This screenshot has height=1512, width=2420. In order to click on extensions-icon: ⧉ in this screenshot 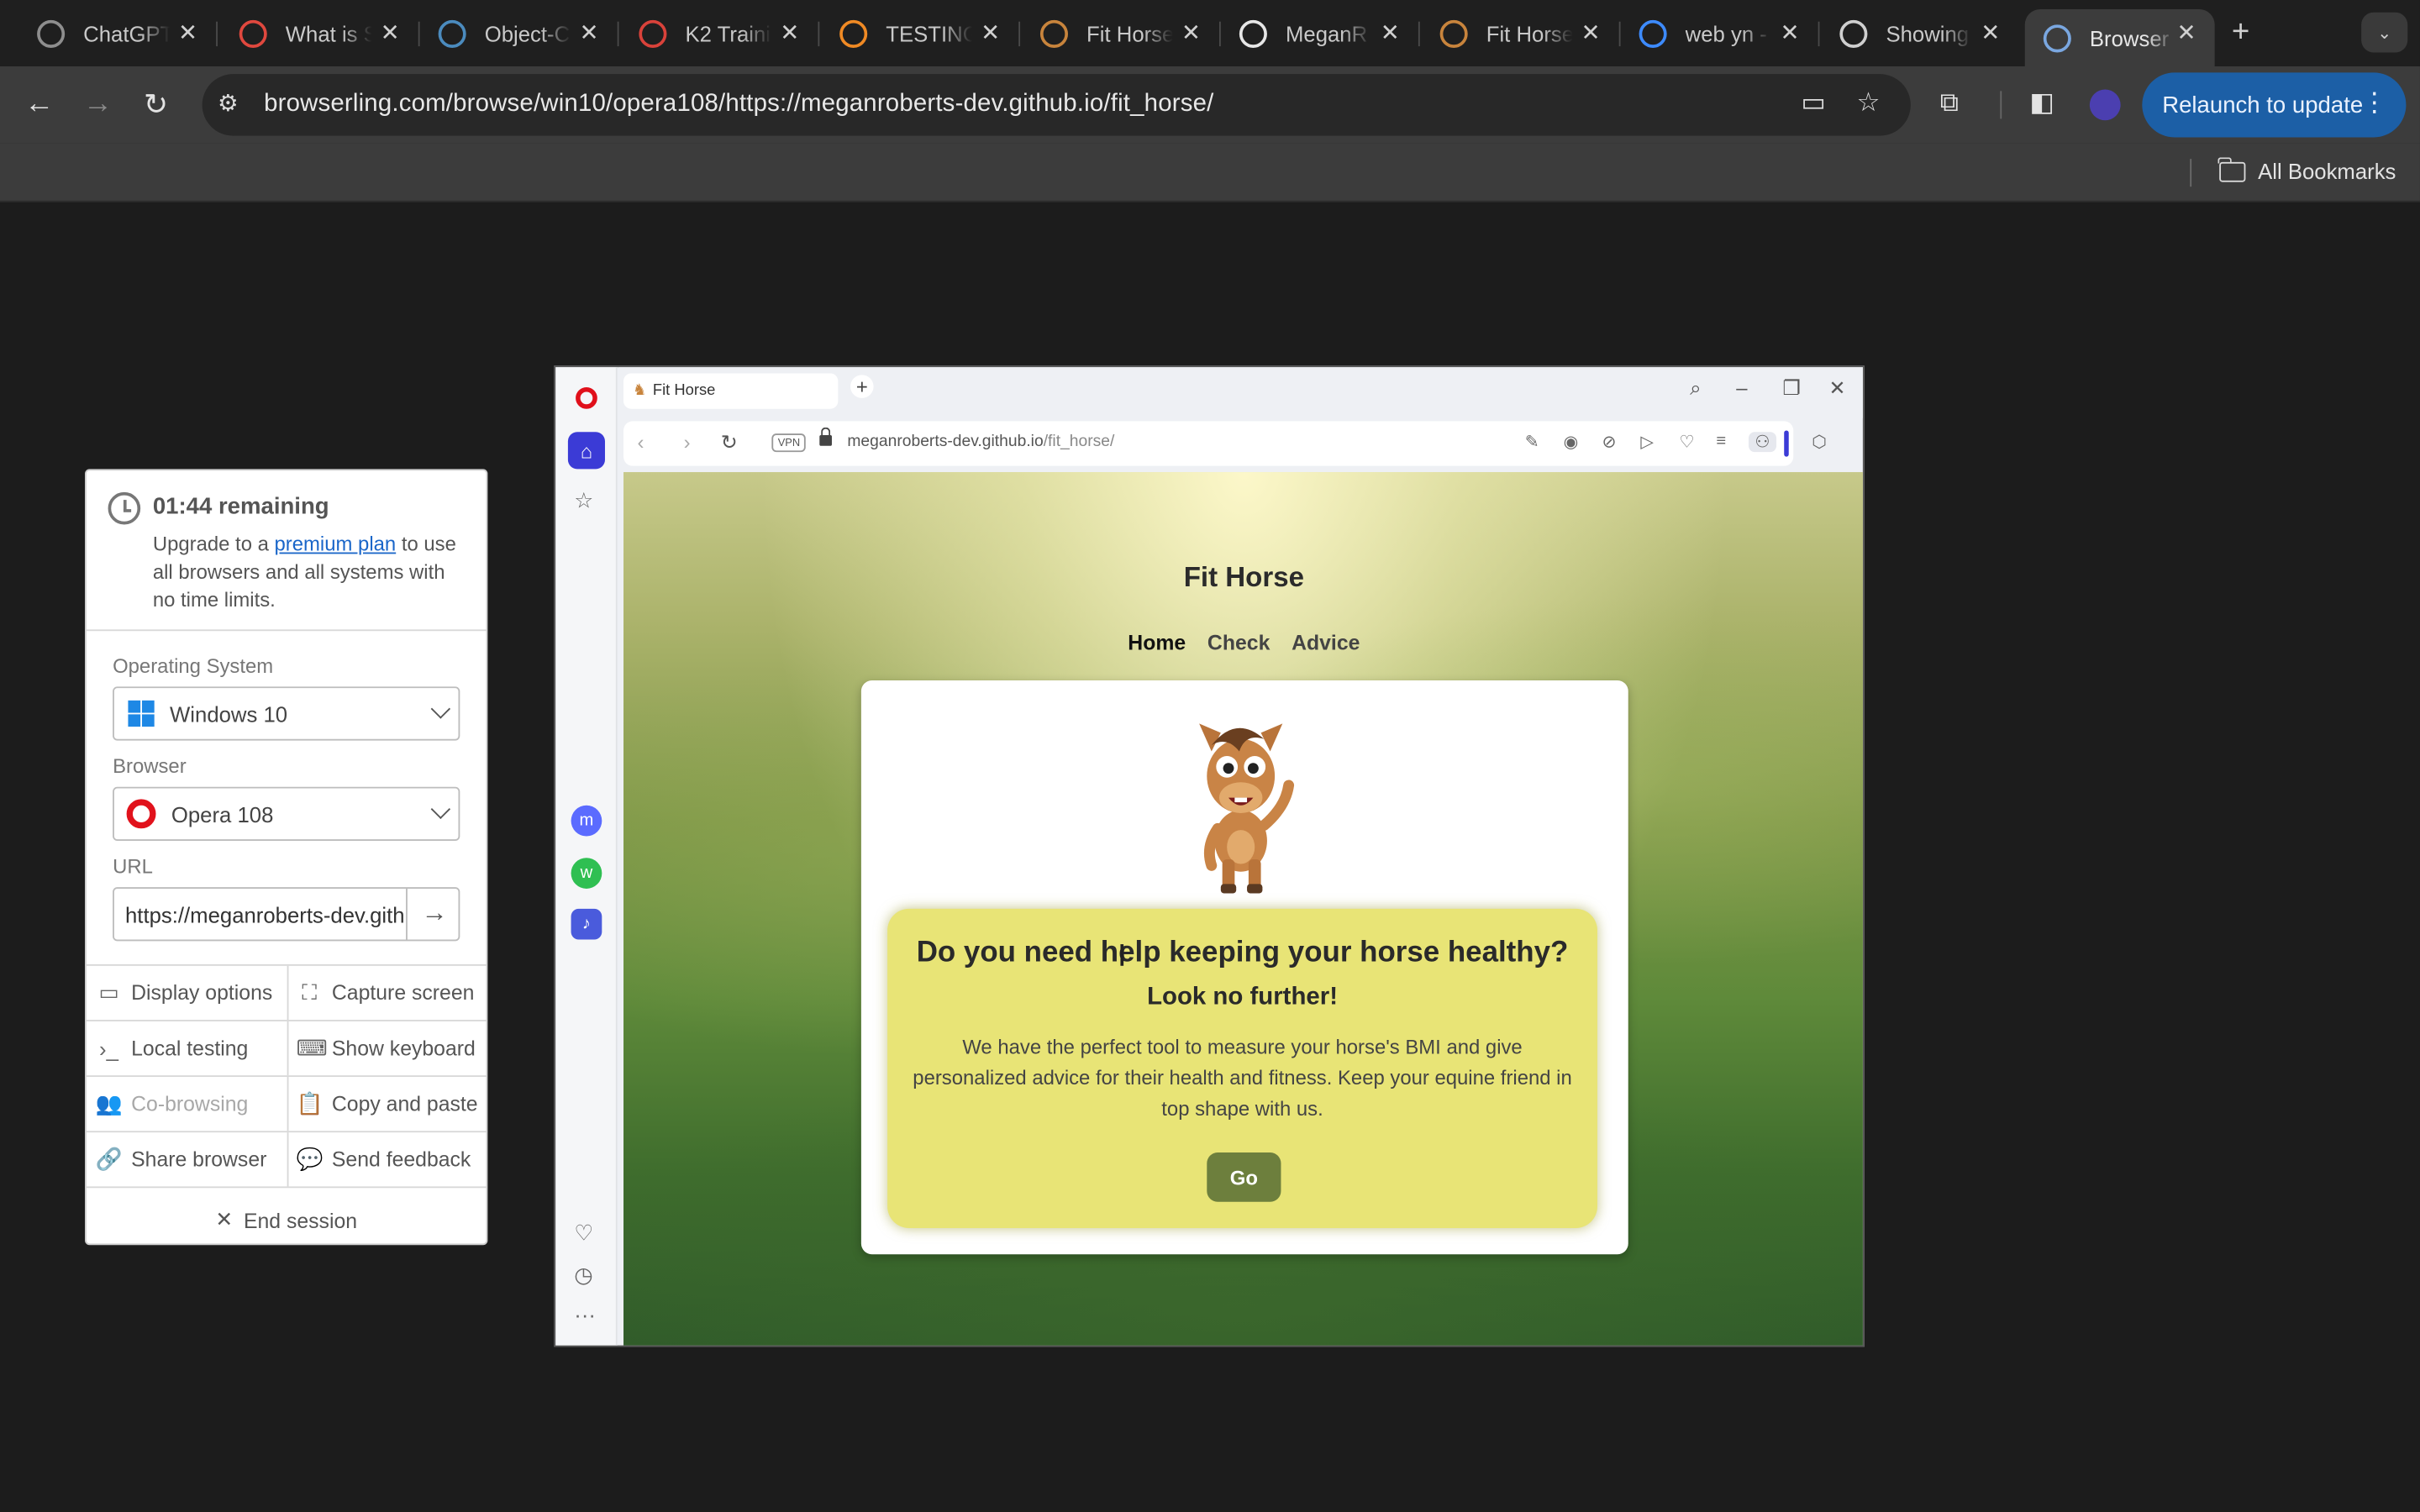, I will do `click(1949, 103)`.